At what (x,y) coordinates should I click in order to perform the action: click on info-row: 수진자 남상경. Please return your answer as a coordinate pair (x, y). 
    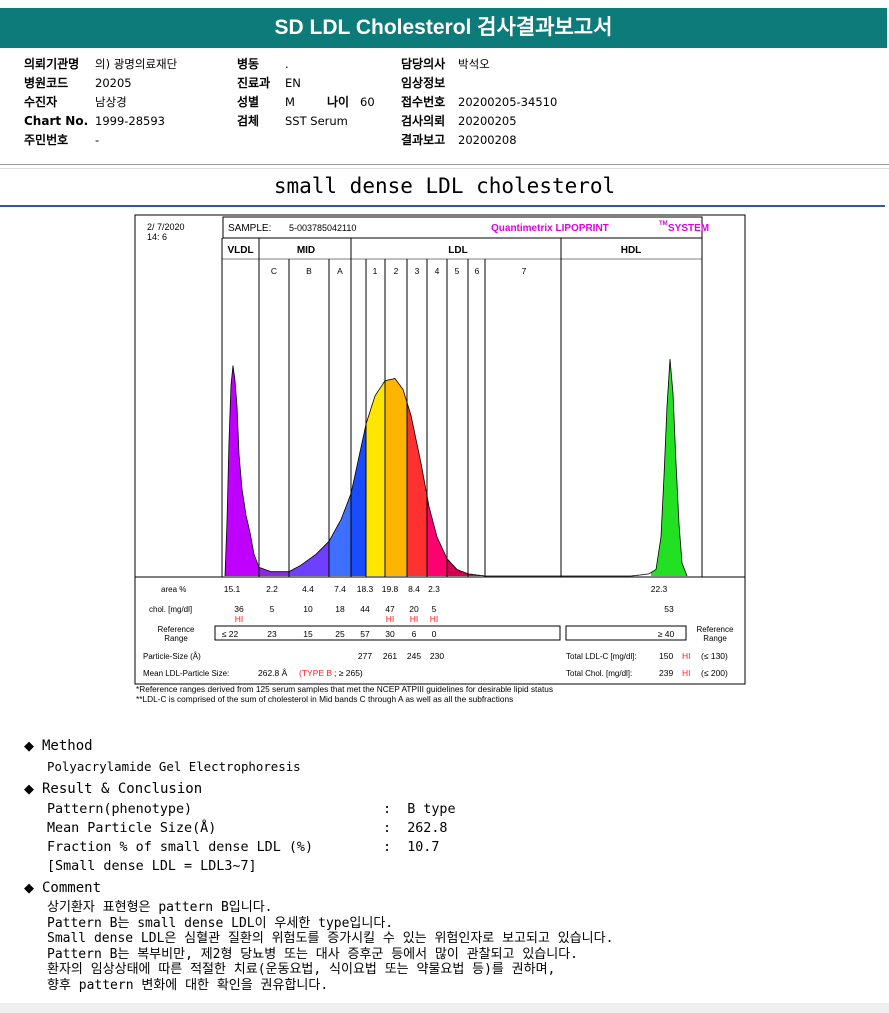
    Looking at the image, I should click on (100, 102).